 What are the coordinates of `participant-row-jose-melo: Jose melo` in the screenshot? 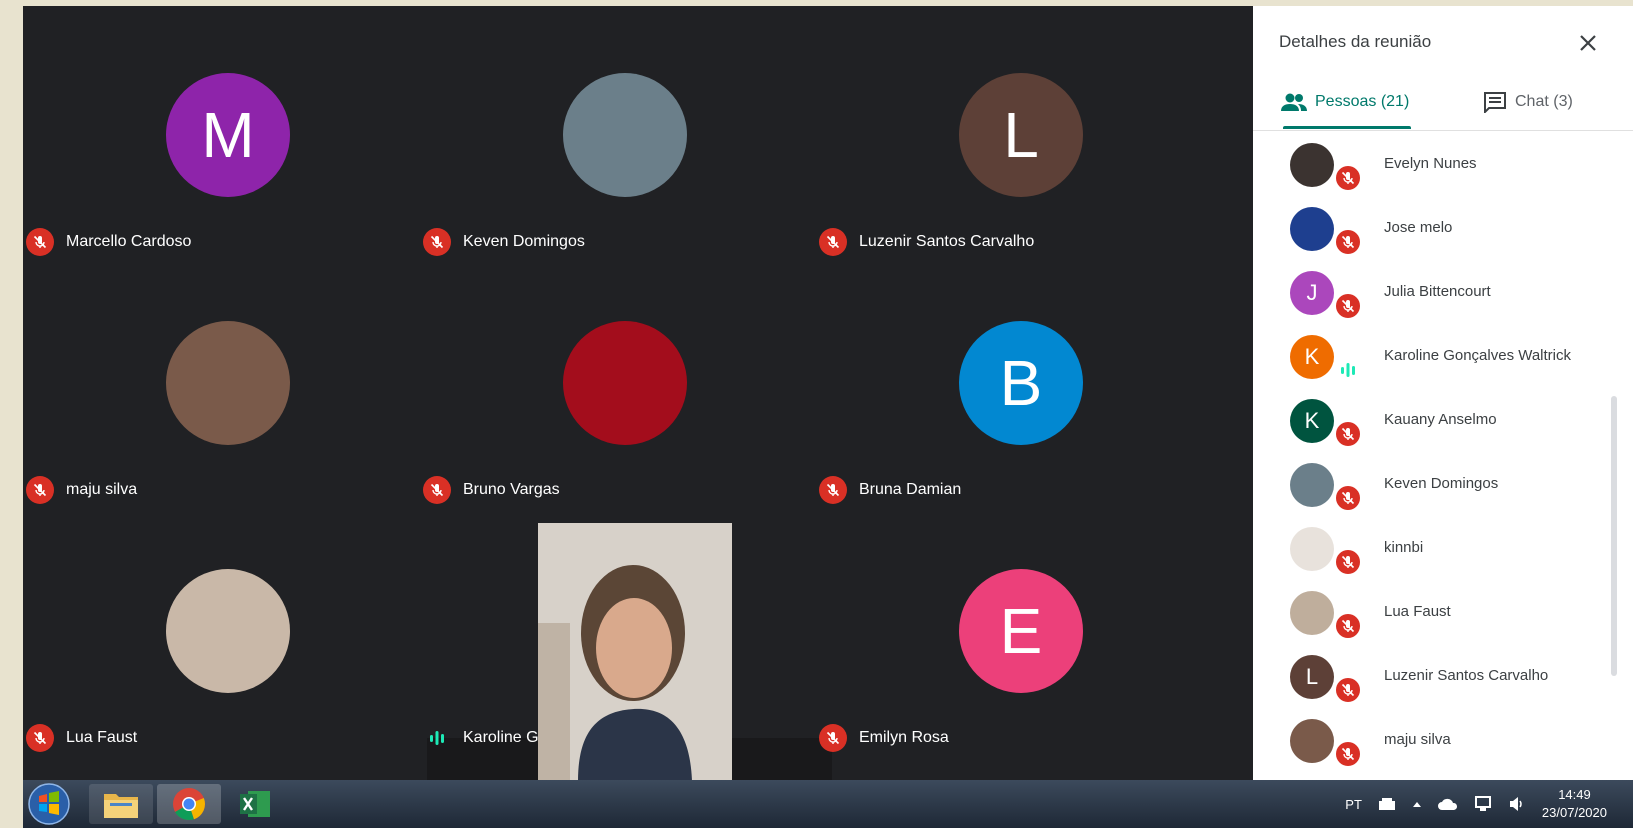 It's located at (1433, 231).